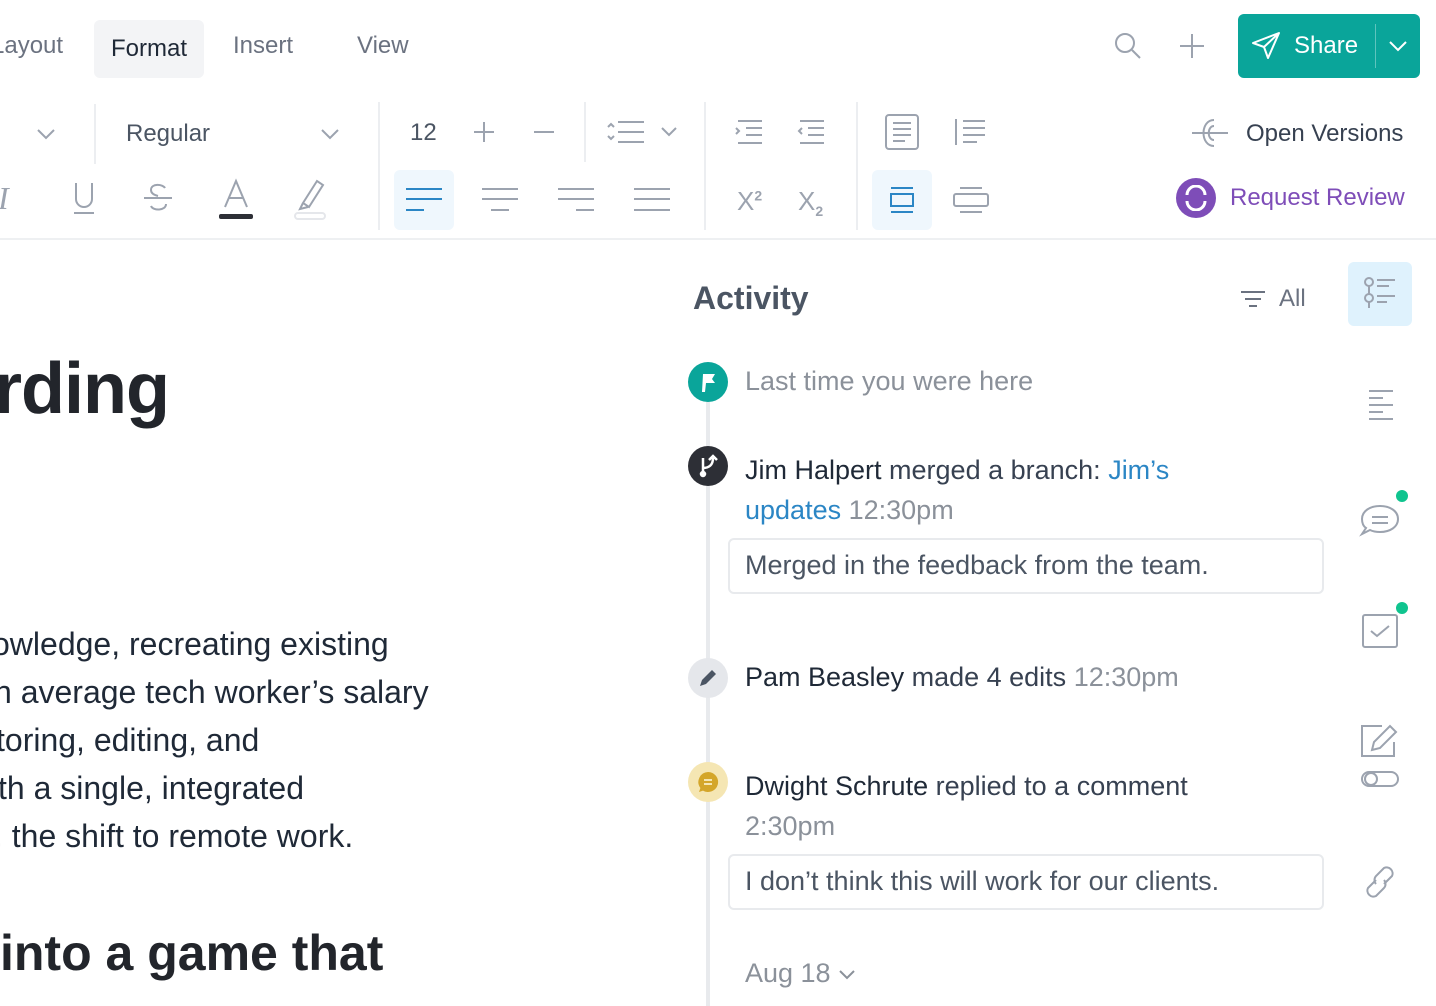 The height and width of the screenshot is (1006, 1436). Describe the element at coordinates (263, 46) in the screenshot. I see `menu-insert: Insert` at that location.